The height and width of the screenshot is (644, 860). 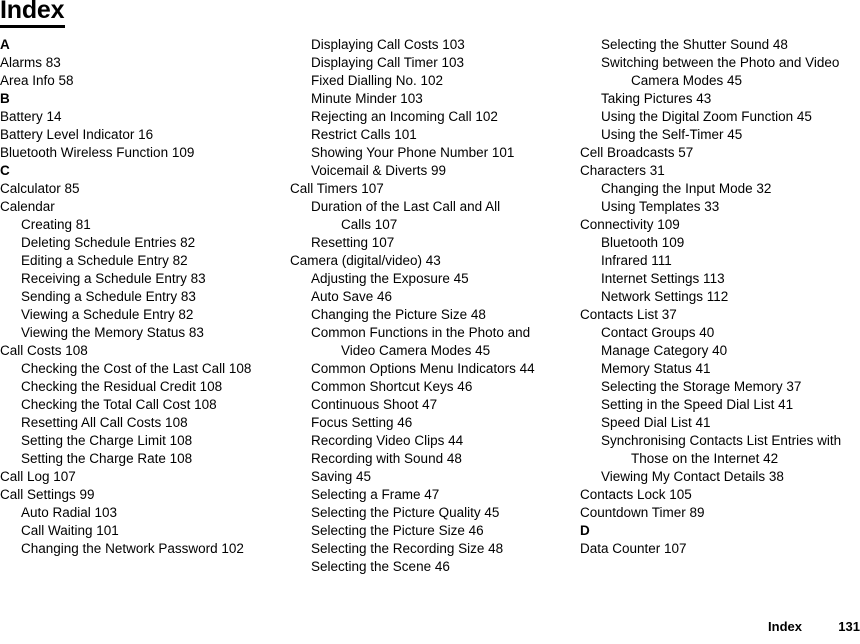 What do you see at coordinates (107, 314) in the screenshot?
I see `index-subentry: Viewing a Schedule Entry 82` at bounding box center [107, 314].